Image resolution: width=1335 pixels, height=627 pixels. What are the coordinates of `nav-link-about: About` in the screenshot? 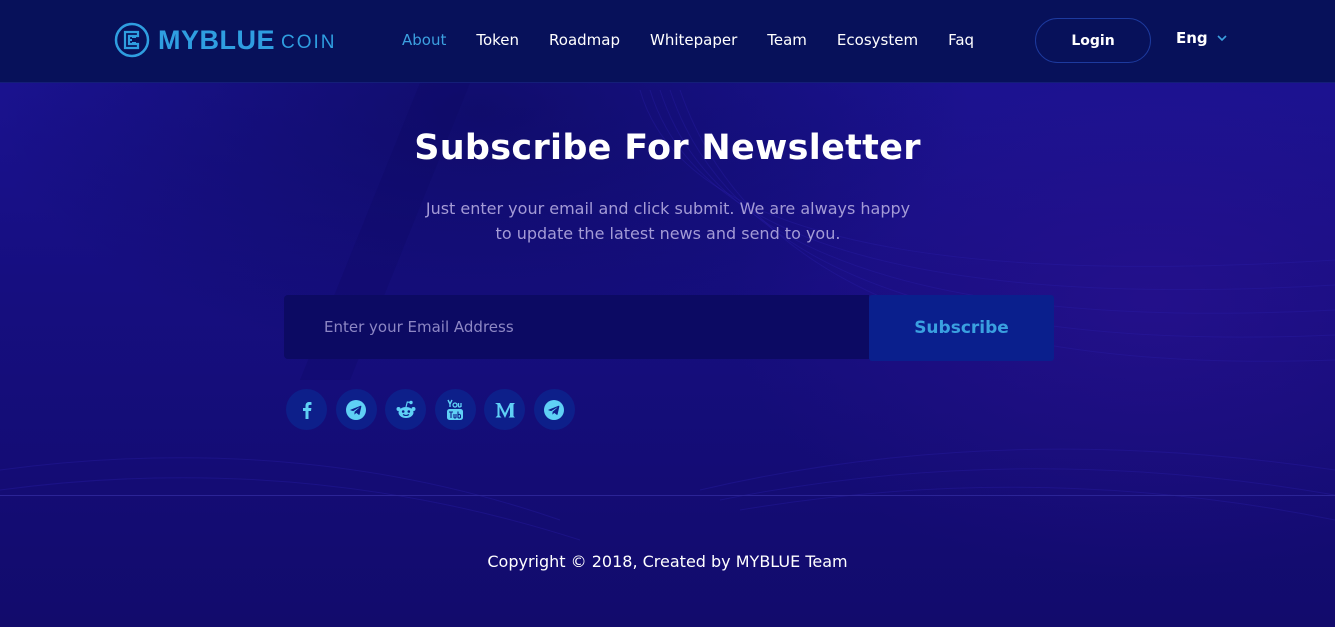 It's located at (424, 40).